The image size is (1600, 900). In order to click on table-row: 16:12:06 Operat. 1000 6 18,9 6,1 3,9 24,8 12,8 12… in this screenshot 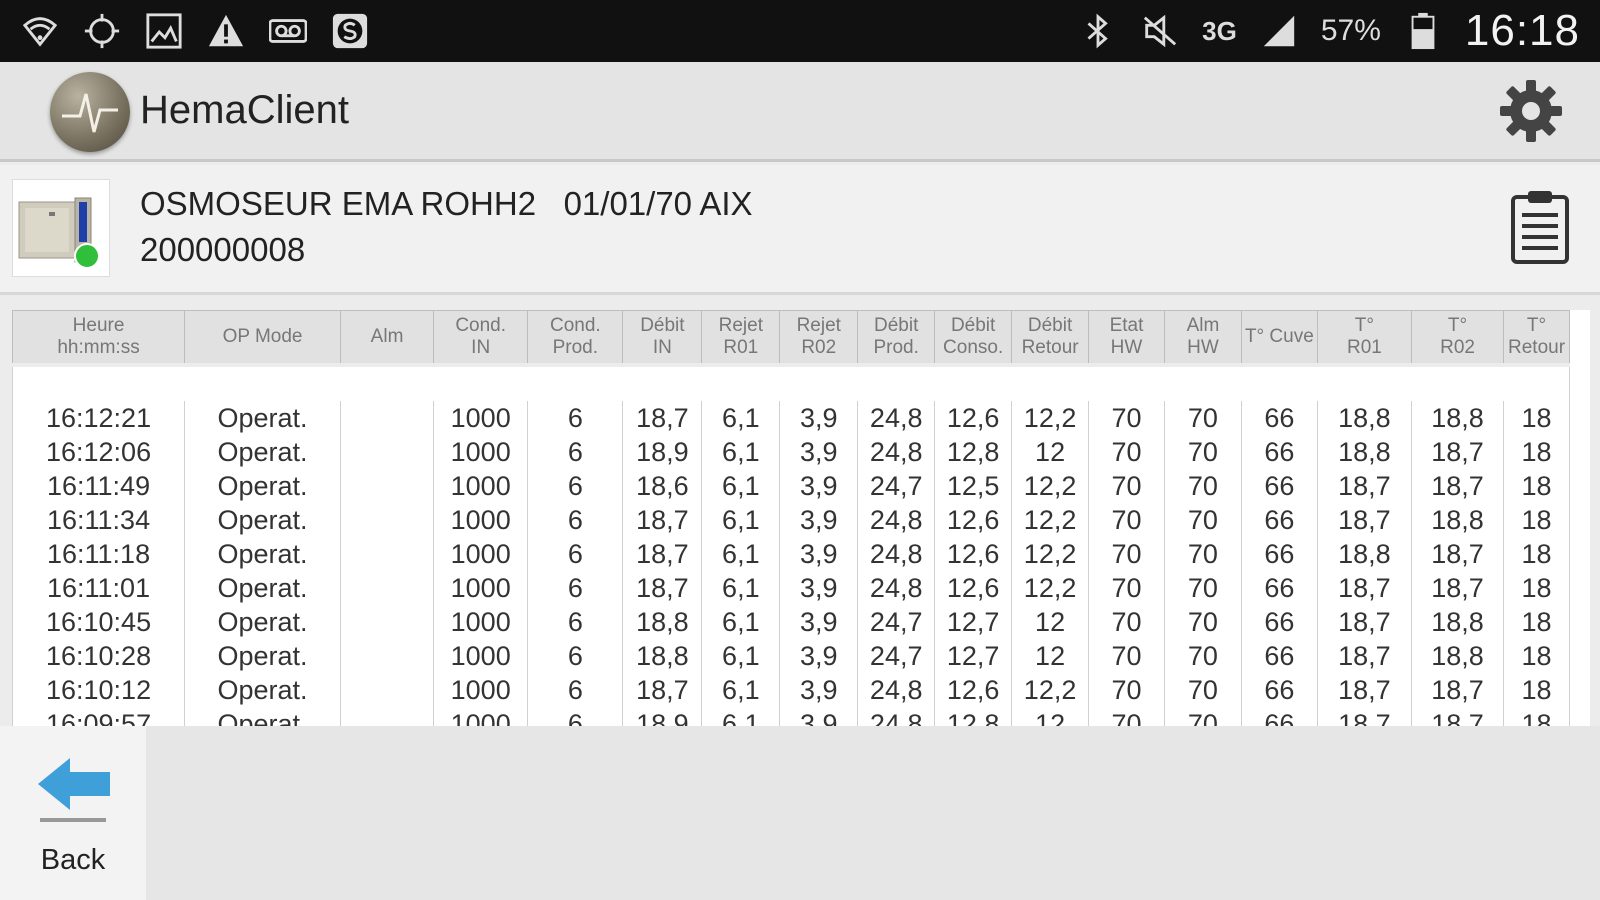, I will do `click(791, 452)`.